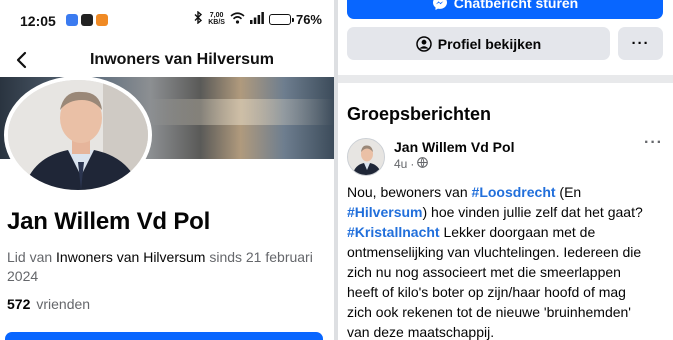  What do you see at coordinates (131, 257) in the screenshot?
I see `membership-group: Inwoners van Hilversum` at bounding box center [131, 257].